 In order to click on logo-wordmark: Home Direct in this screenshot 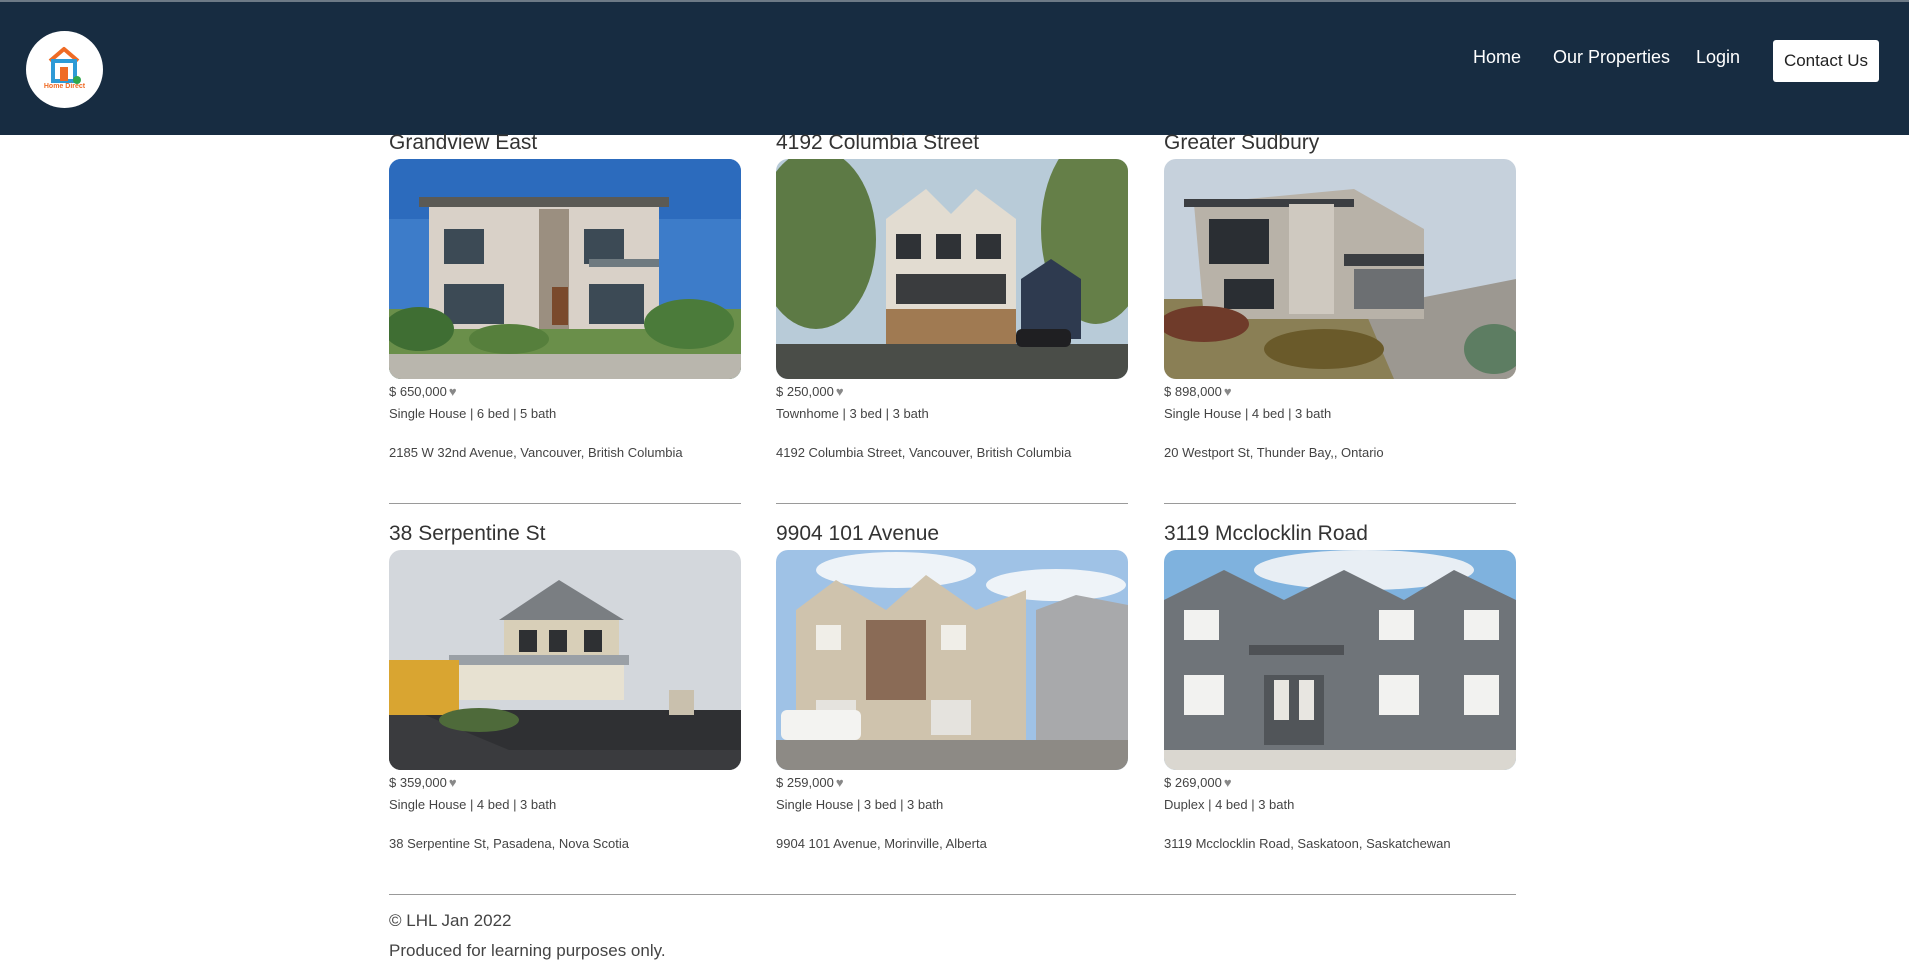, I will do `click(64, 86)`.